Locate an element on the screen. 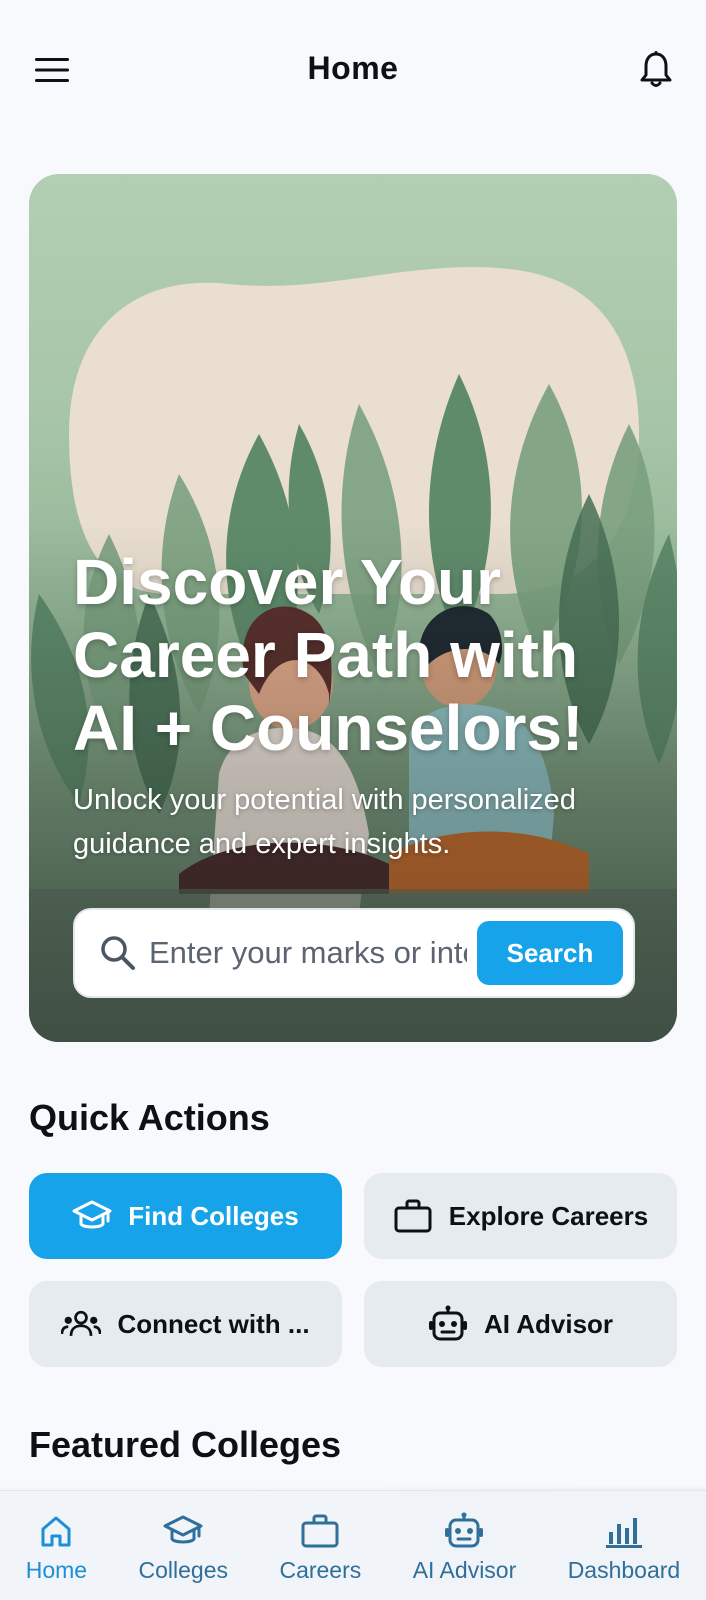  quick-actions-title: Quick Actions is located at coordinates (149, 1117).